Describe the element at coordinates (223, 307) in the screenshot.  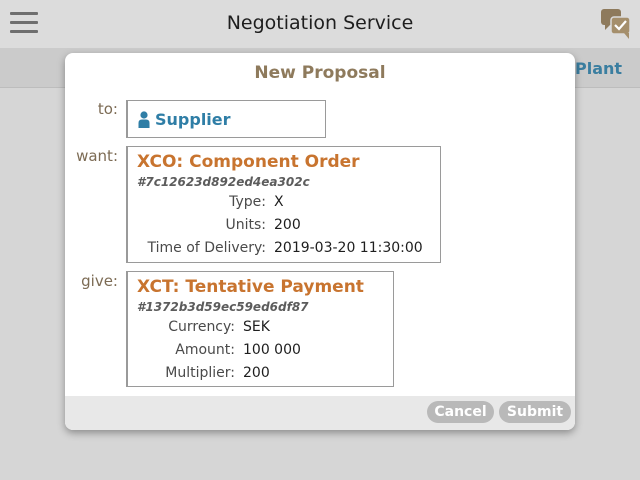
I see `give-item-hash: #1372b3d59ec59ed6df87` at that location.